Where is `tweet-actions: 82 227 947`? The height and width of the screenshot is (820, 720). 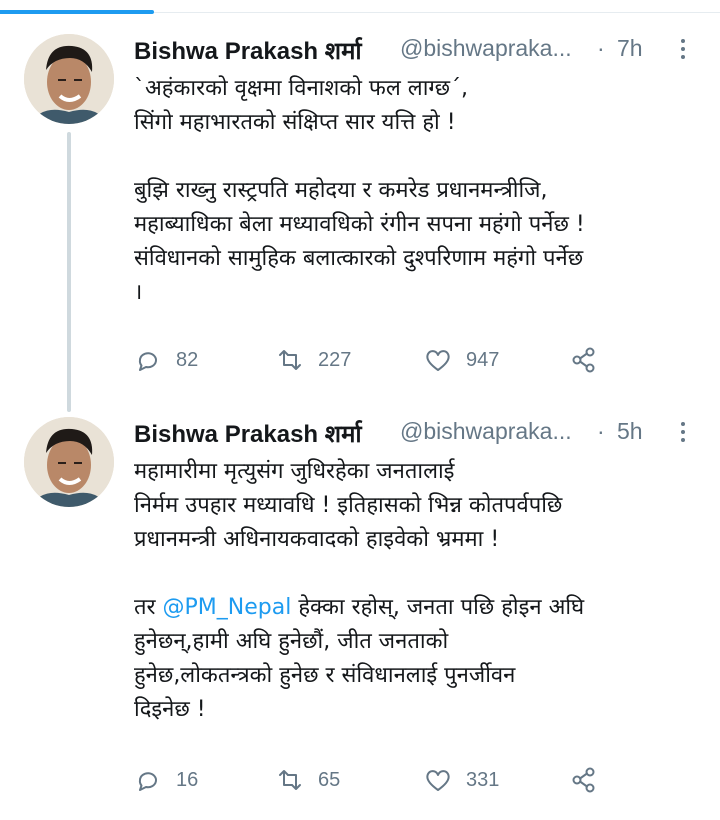 tweet-actions: 82 227 947 is located at coordinates (374, 360).